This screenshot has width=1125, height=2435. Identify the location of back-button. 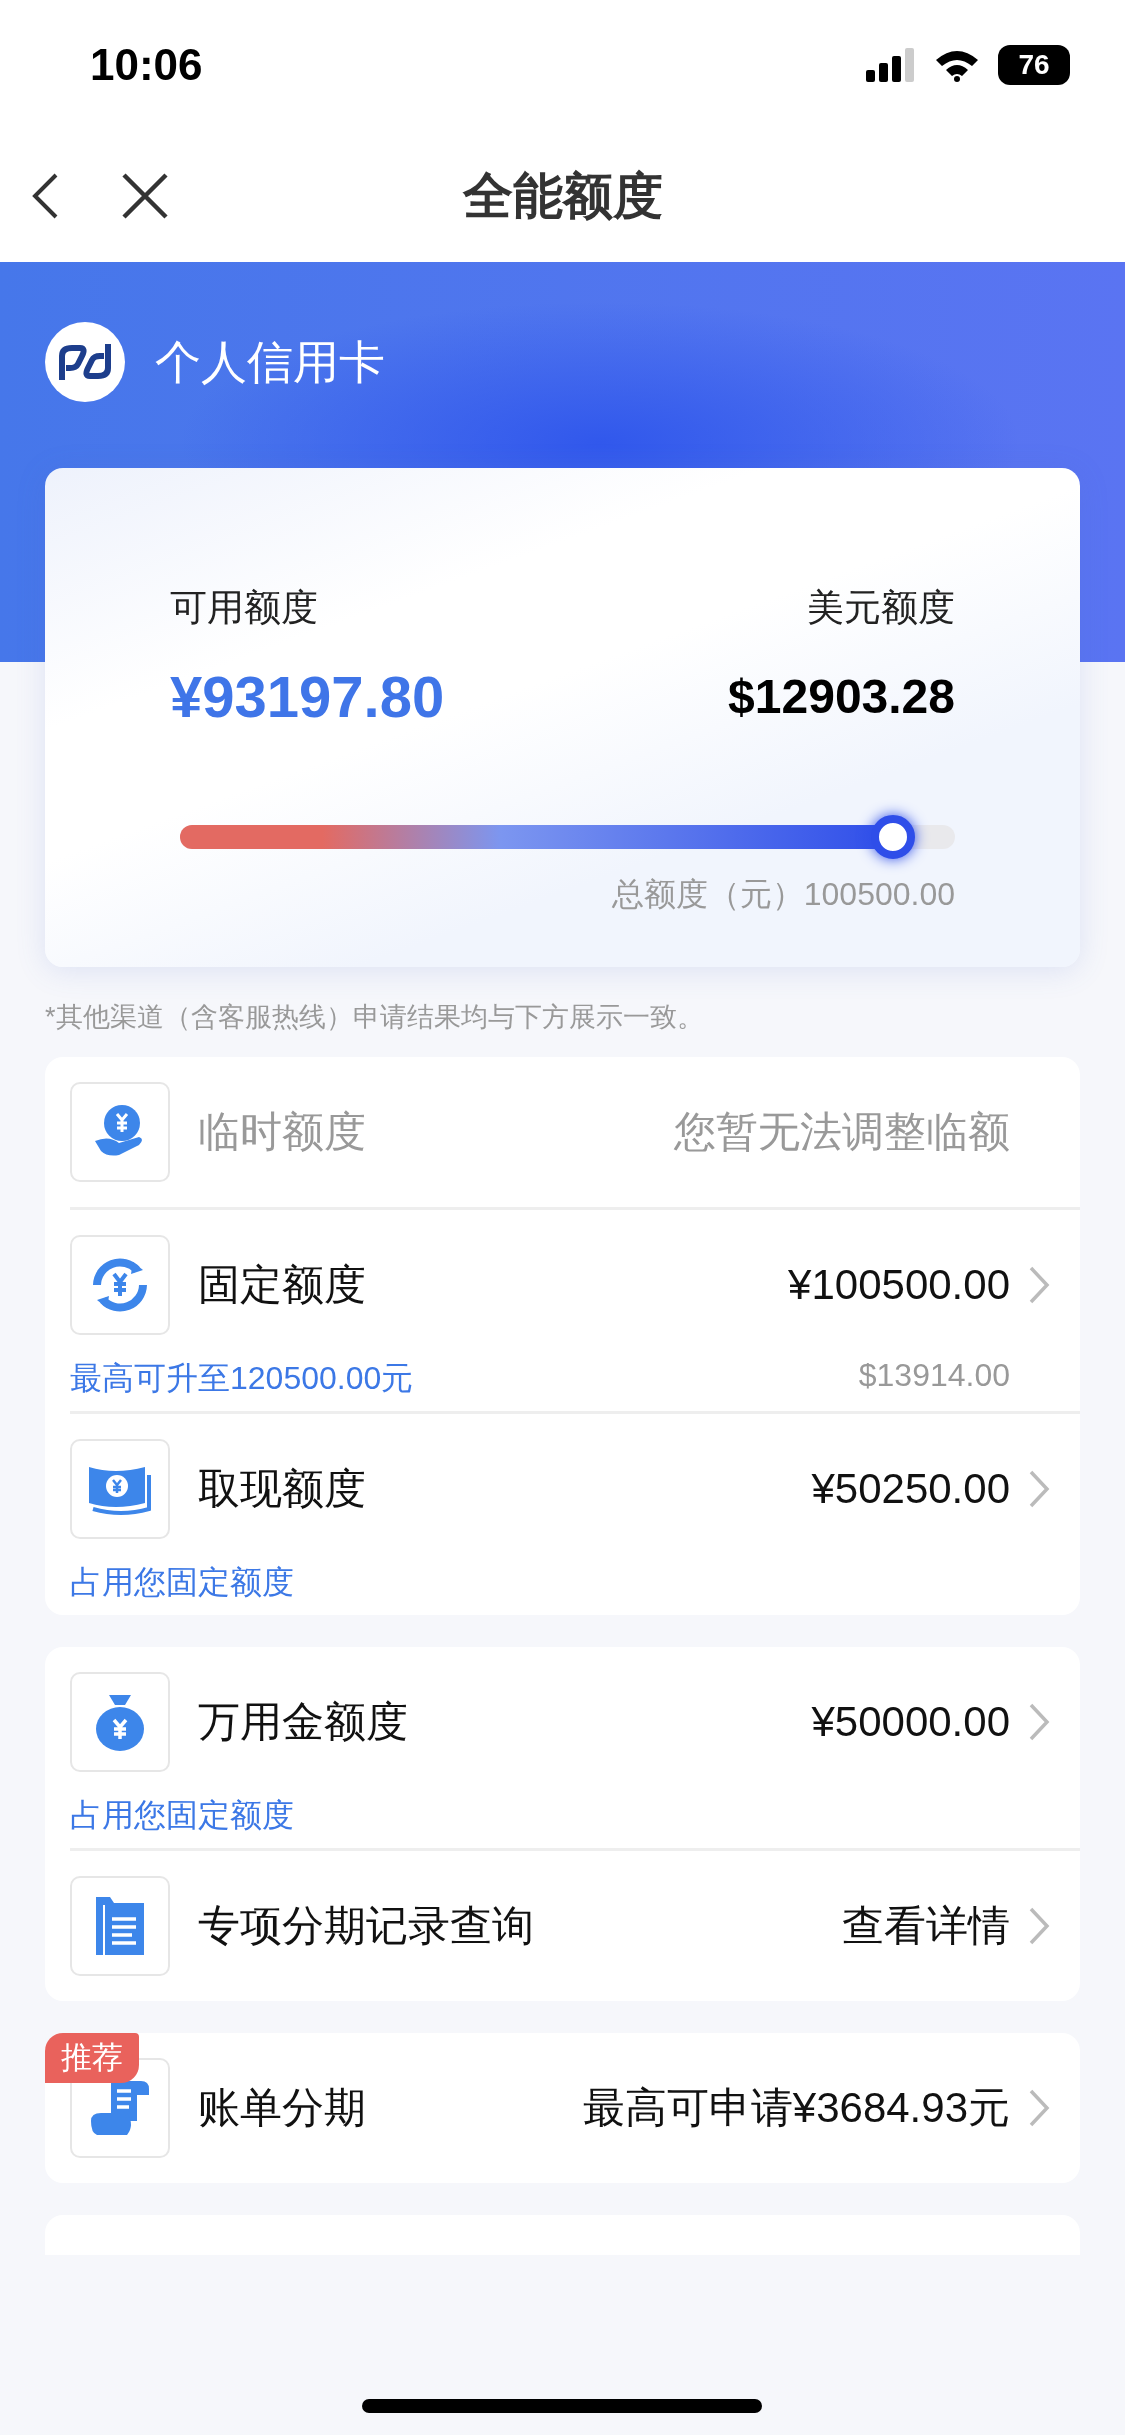
(45, 196).